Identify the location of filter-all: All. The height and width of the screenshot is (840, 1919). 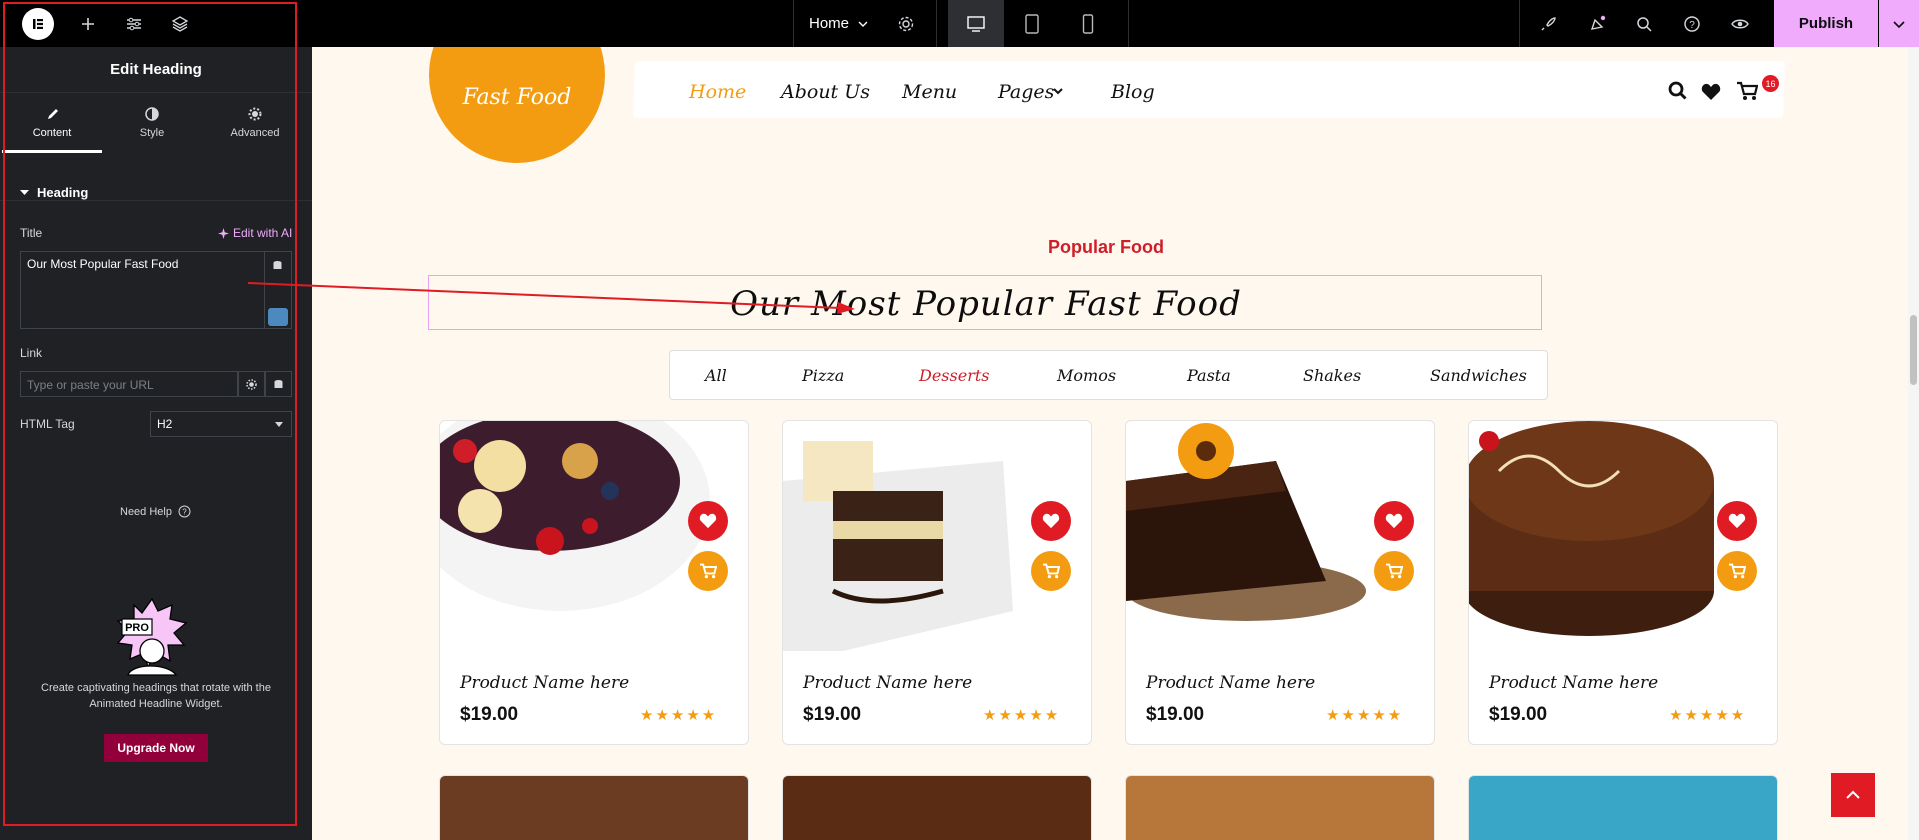
(716, 375).